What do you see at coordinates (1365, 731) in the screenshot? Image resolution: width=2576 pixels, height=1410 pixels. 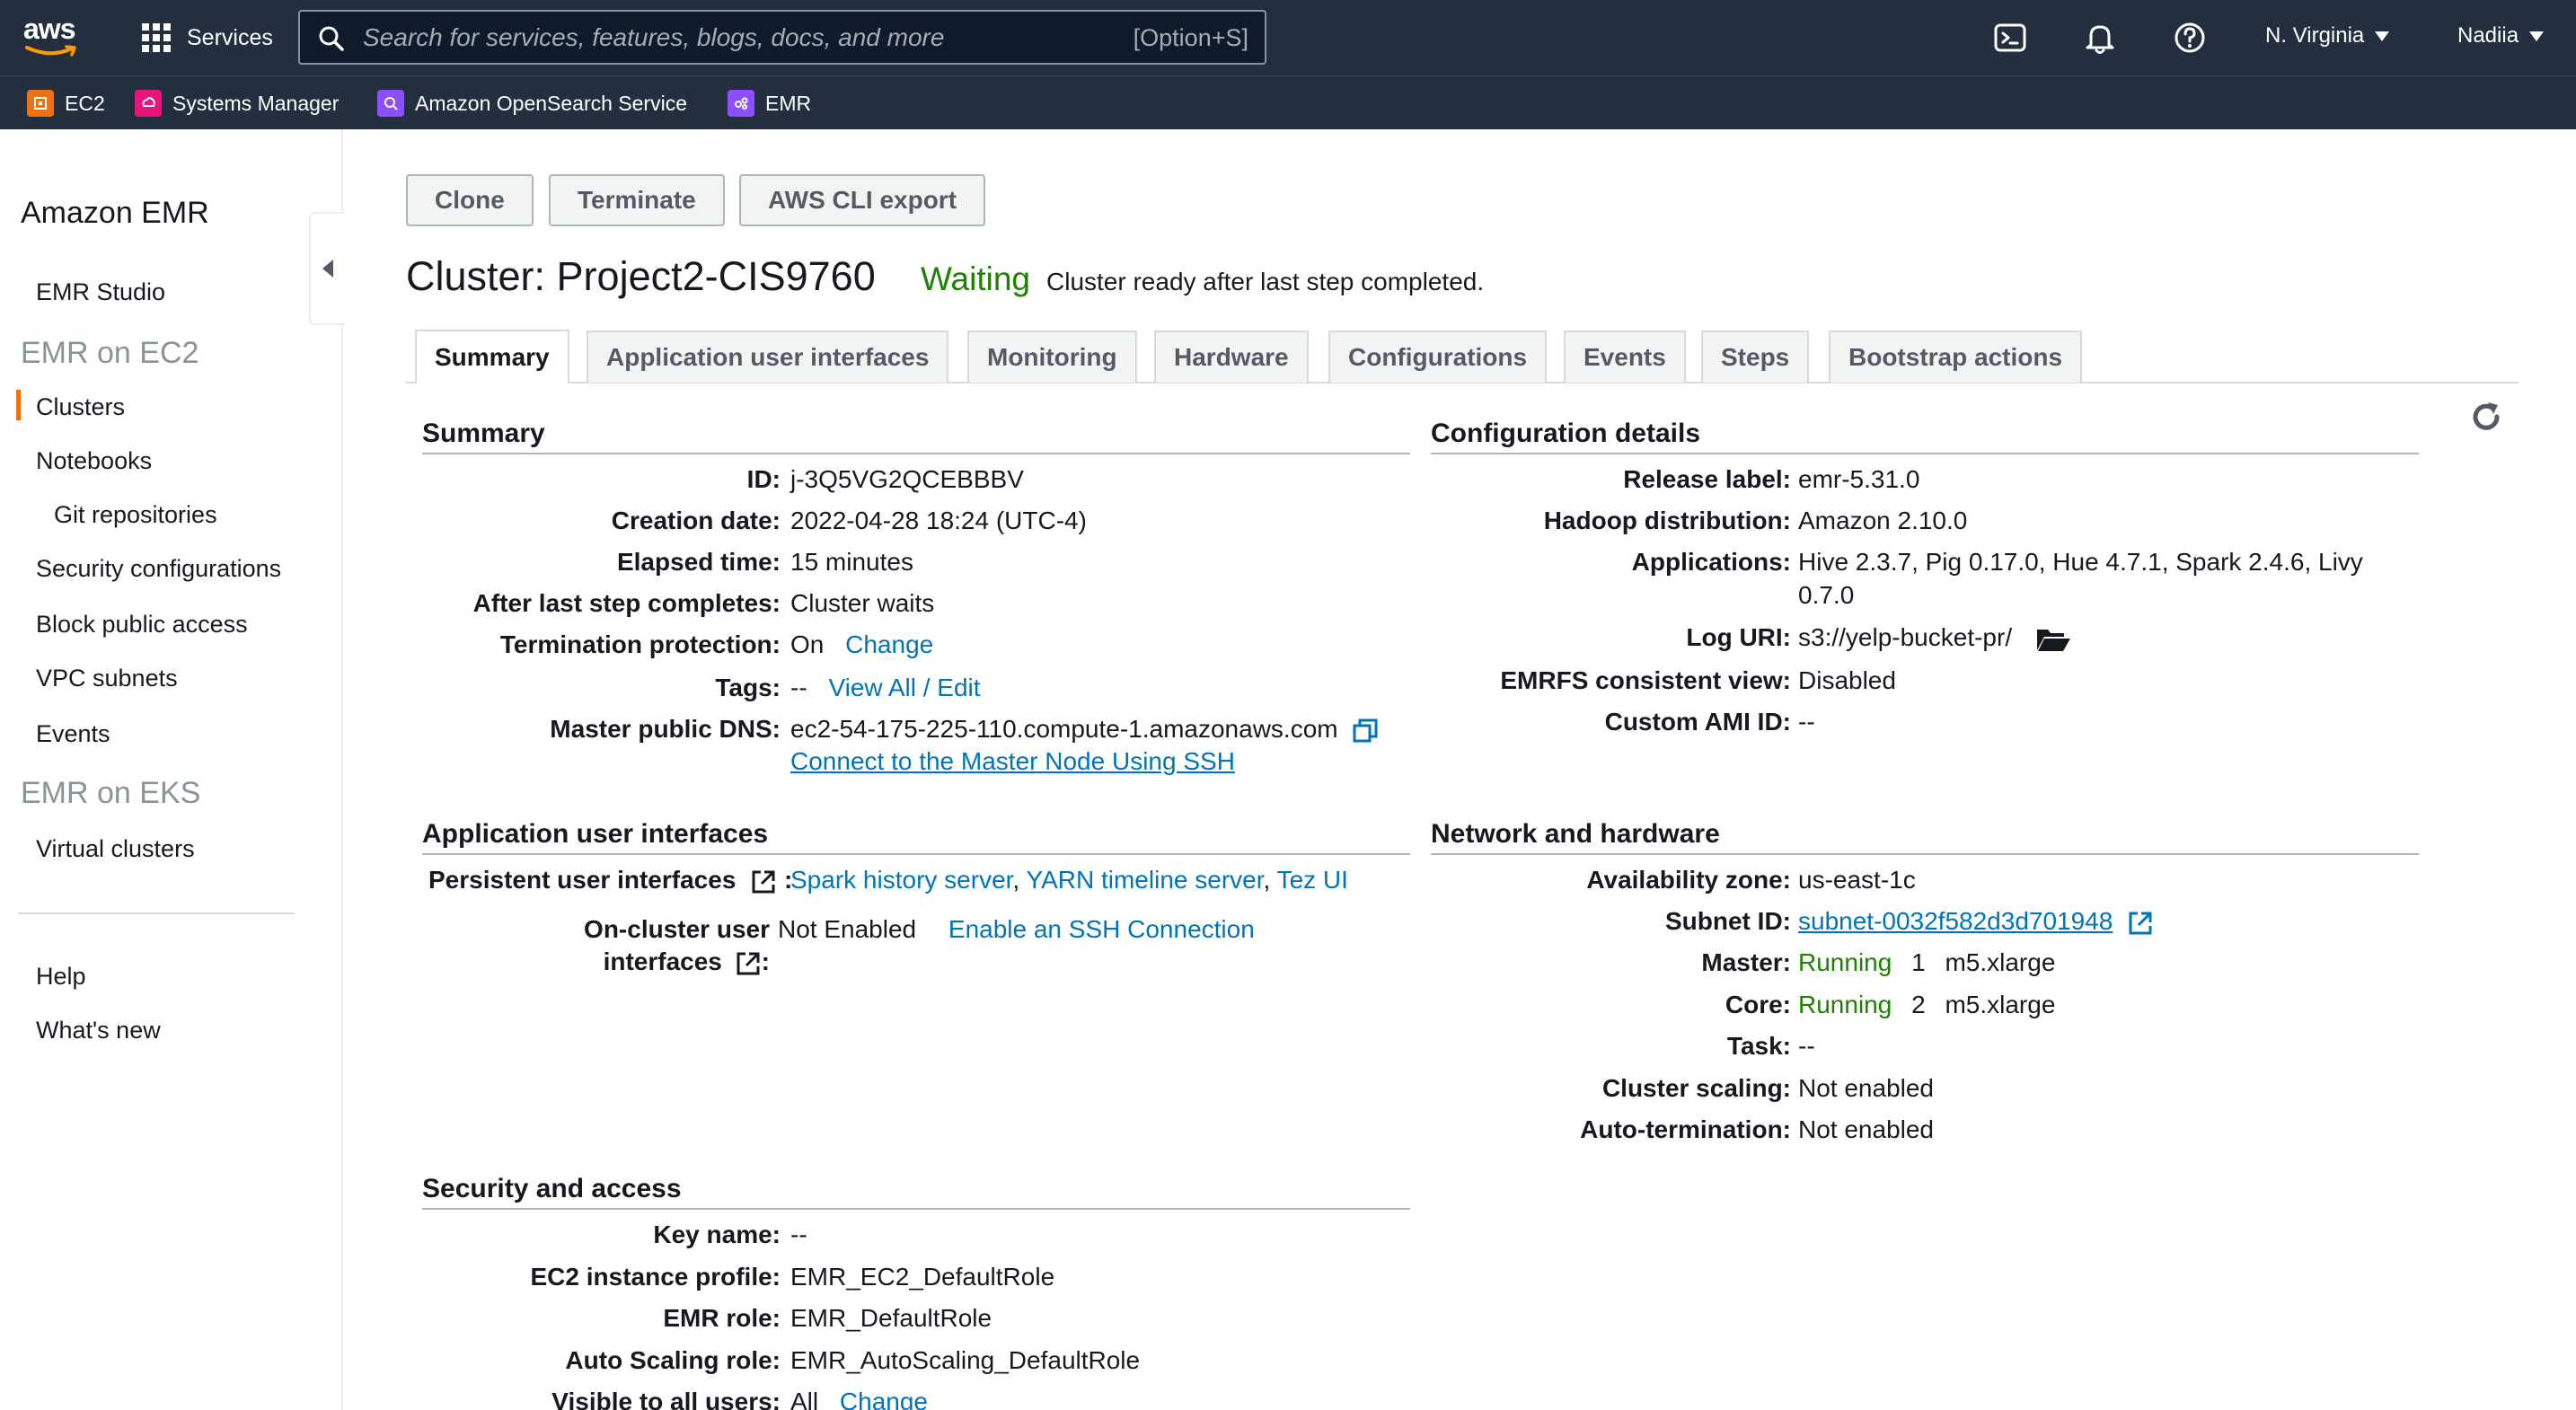 I see `copy-icon` at bounding box center [1365, 731].